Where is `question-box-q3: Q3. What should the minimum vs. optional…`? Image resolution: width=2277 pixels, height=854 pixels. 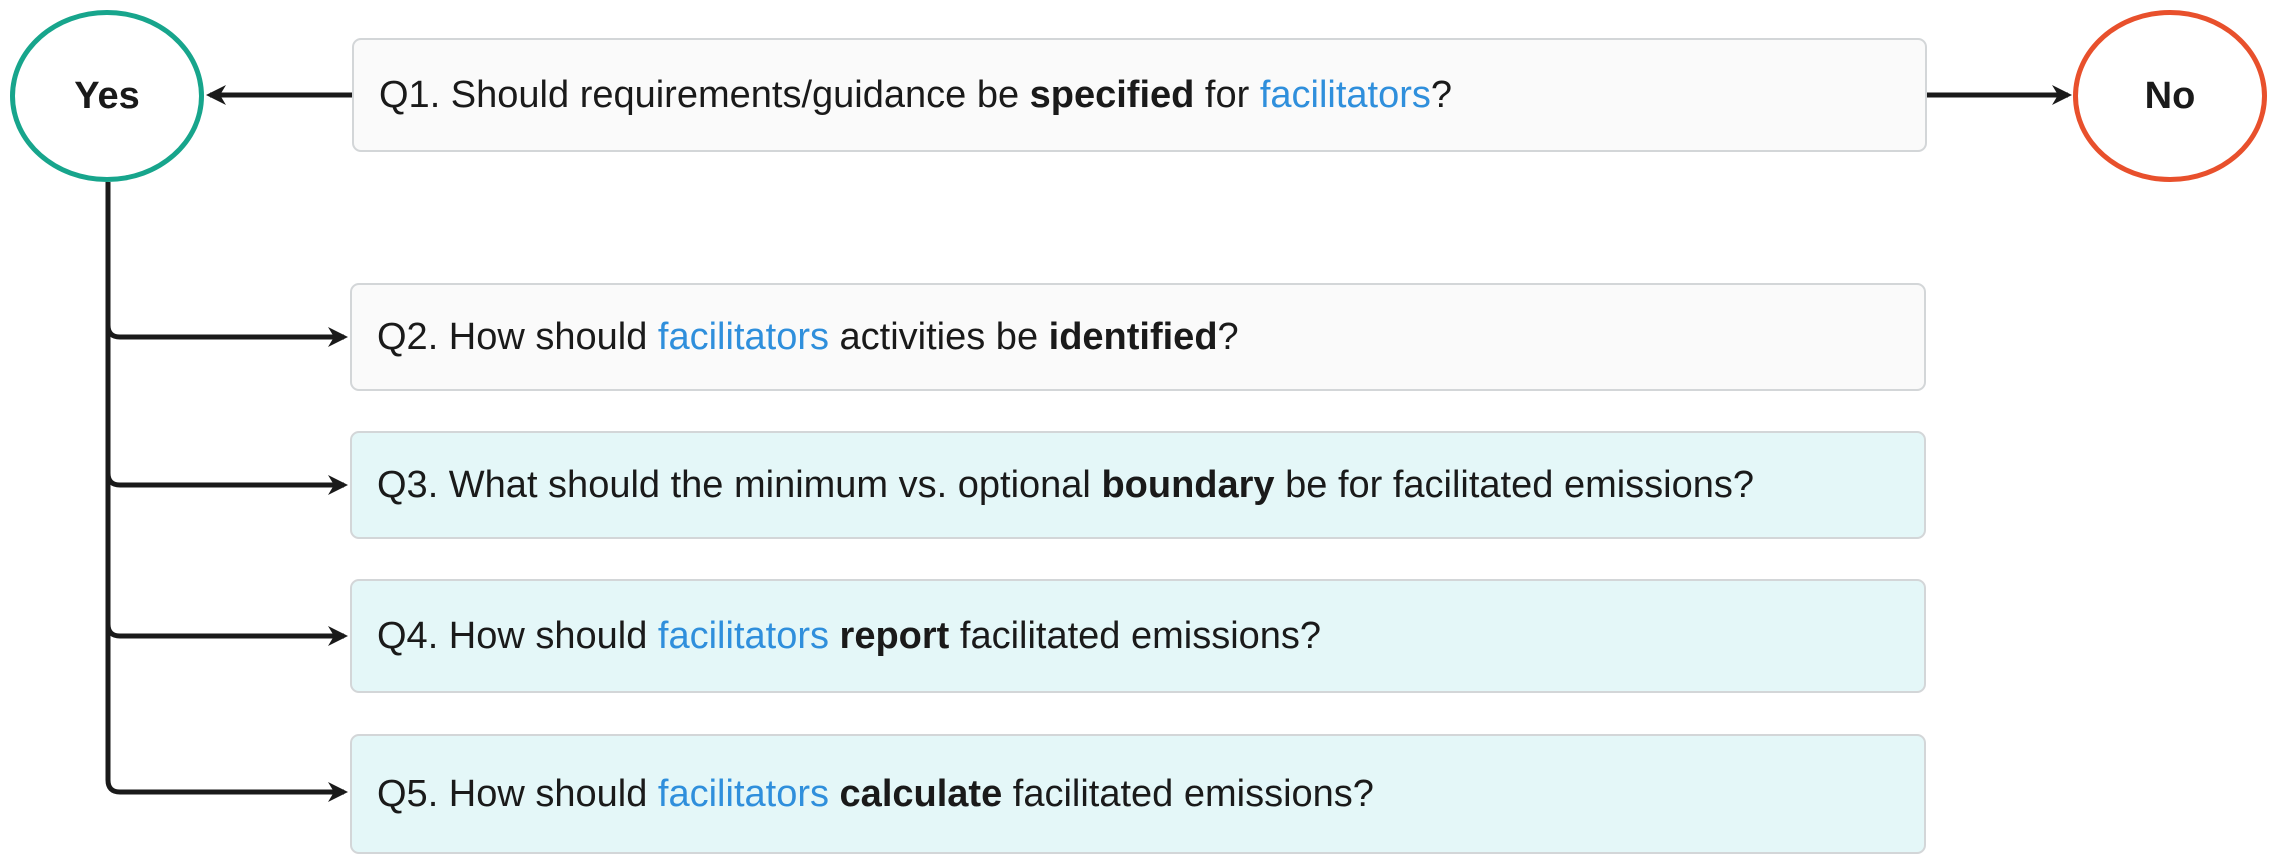 question-box-q3: Q3. What should the minimum vs. optional… is located at coordinates (1138, 485).